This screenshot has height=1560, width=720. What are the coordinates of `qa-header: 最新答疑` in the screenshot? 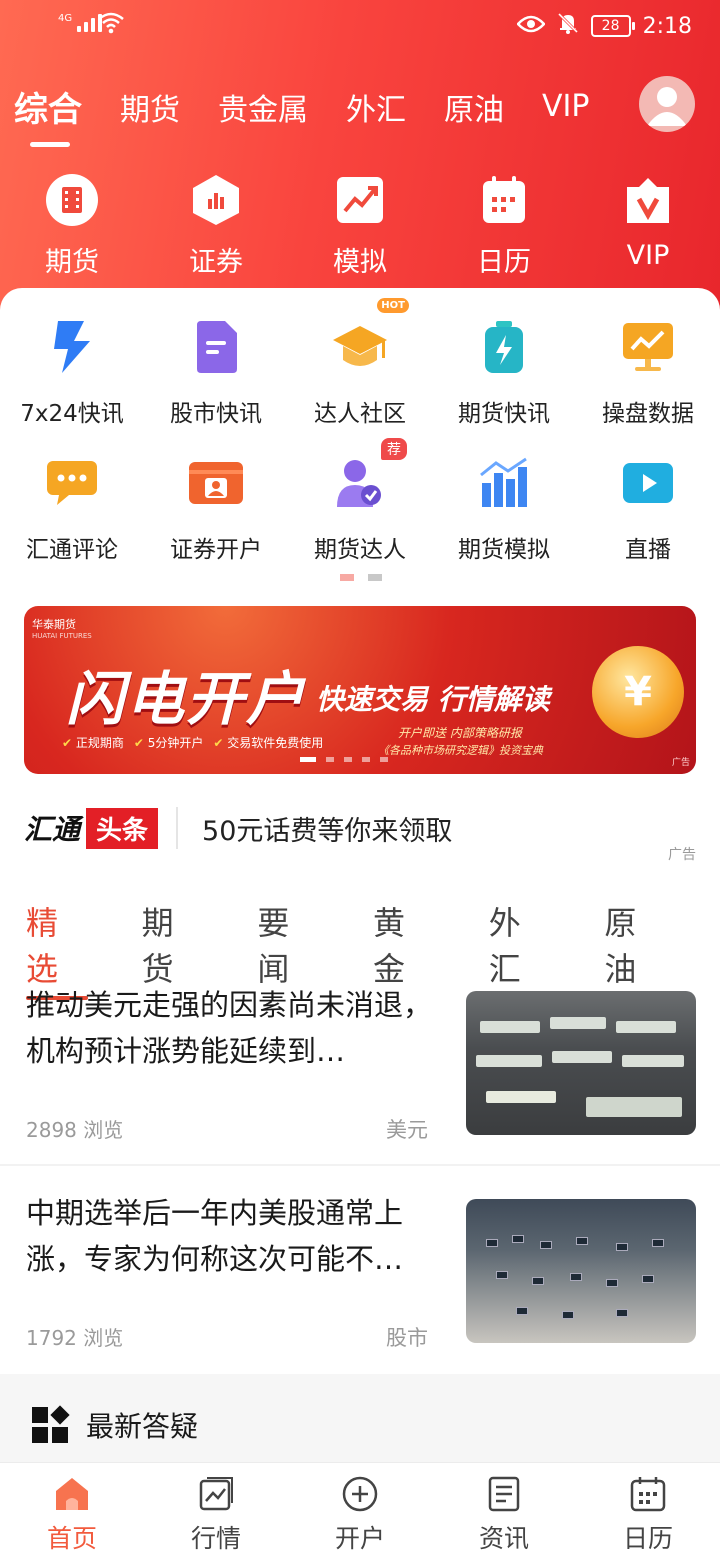 It's located at (115, 1425).